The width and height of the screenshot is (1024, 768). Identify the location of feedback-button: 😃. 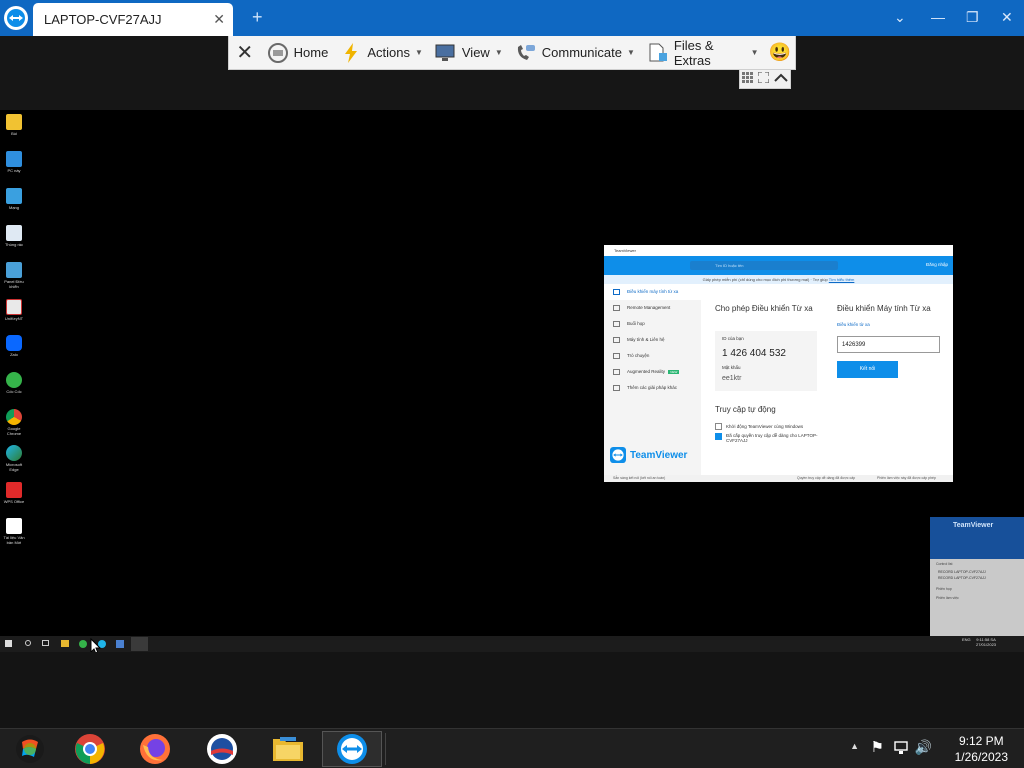
(780, 53).